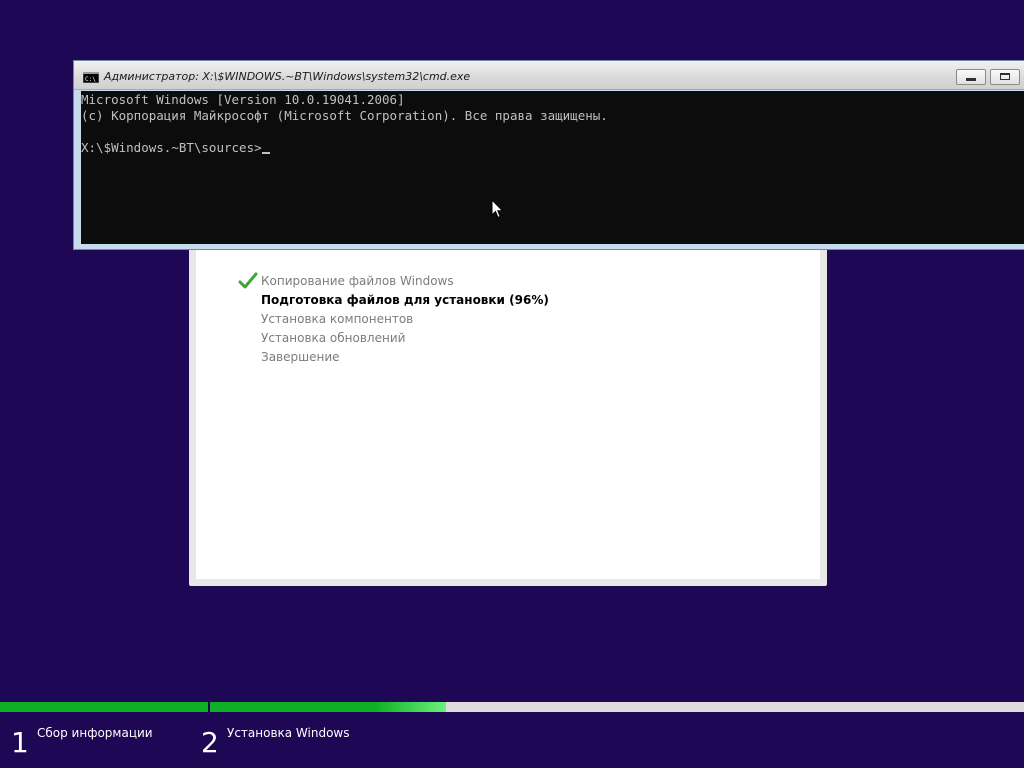 Image resolution: width=1024 pixels, height=768 pixels. I want to click on step-preparing-files: Подготовка файлов для установки (96%), so click(405, 300).